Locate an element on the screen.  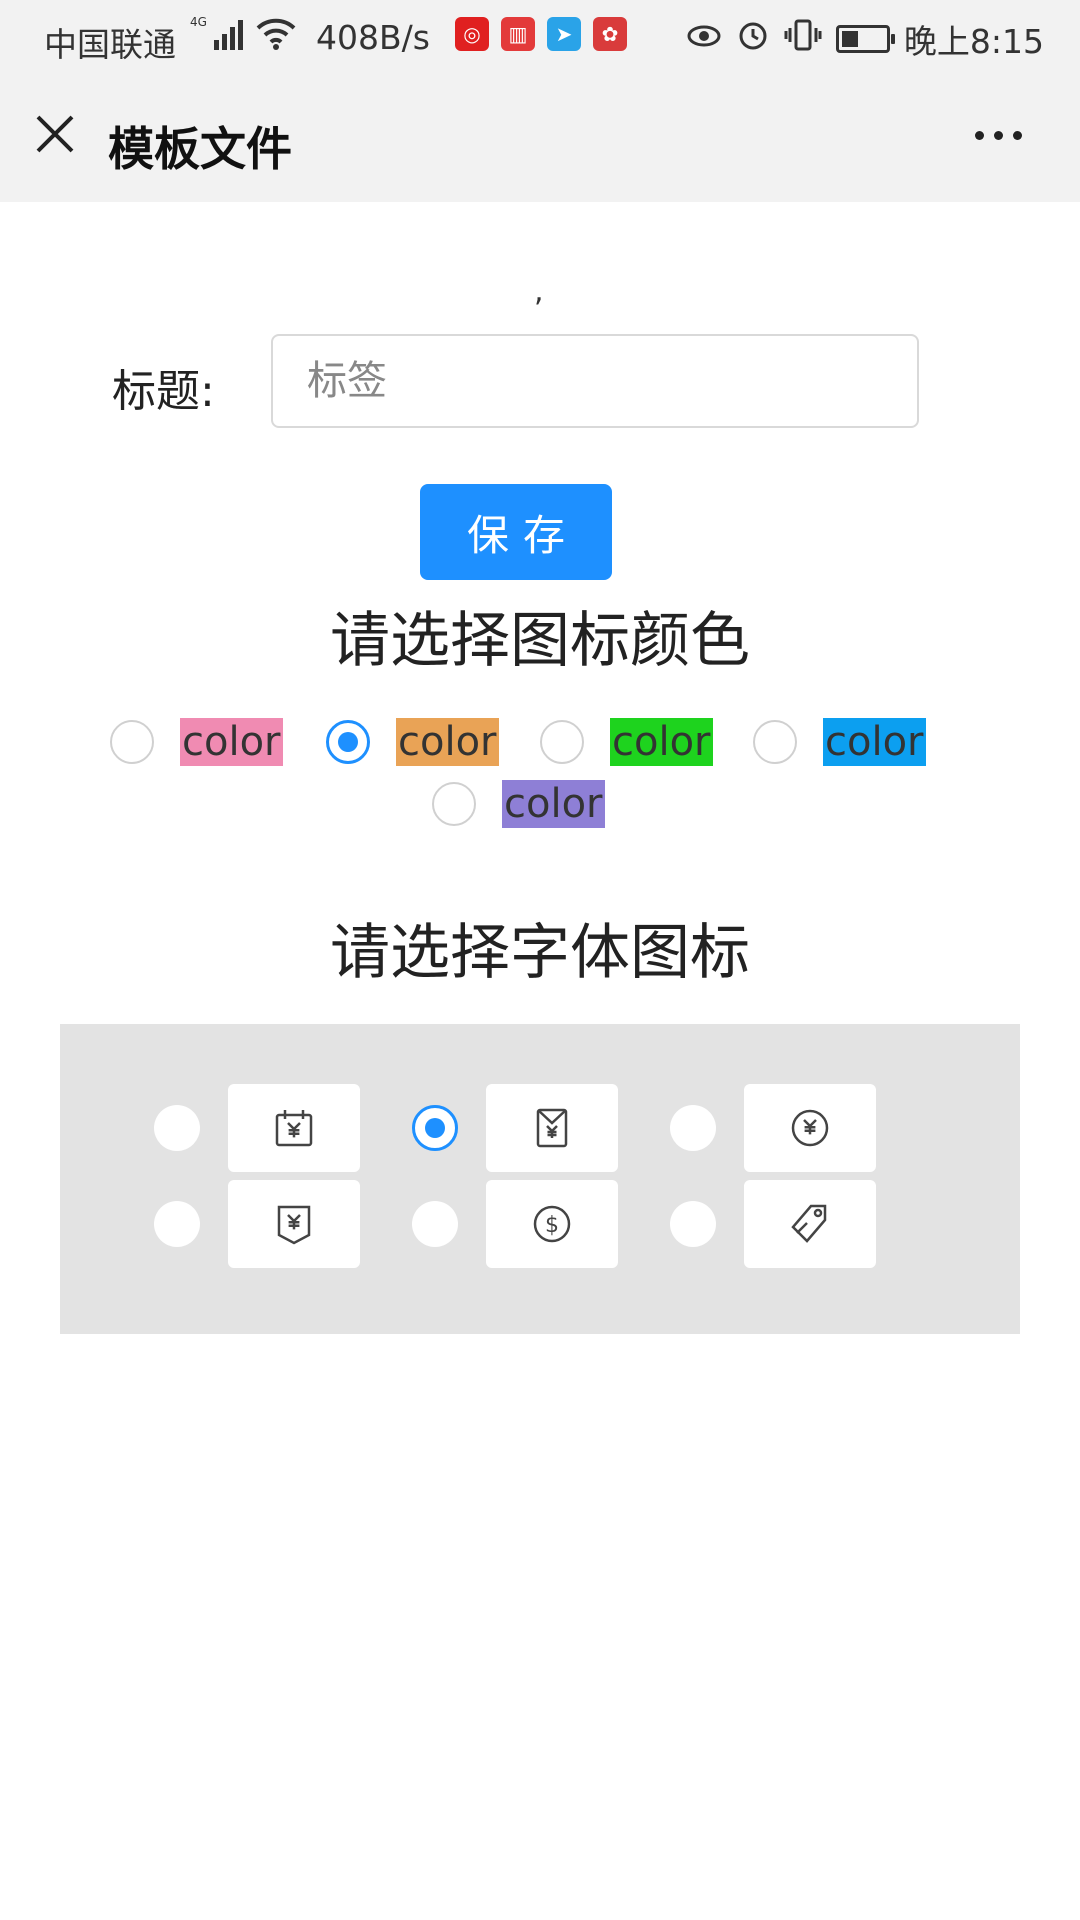
battery-icon is located at coordinates (865, 39).